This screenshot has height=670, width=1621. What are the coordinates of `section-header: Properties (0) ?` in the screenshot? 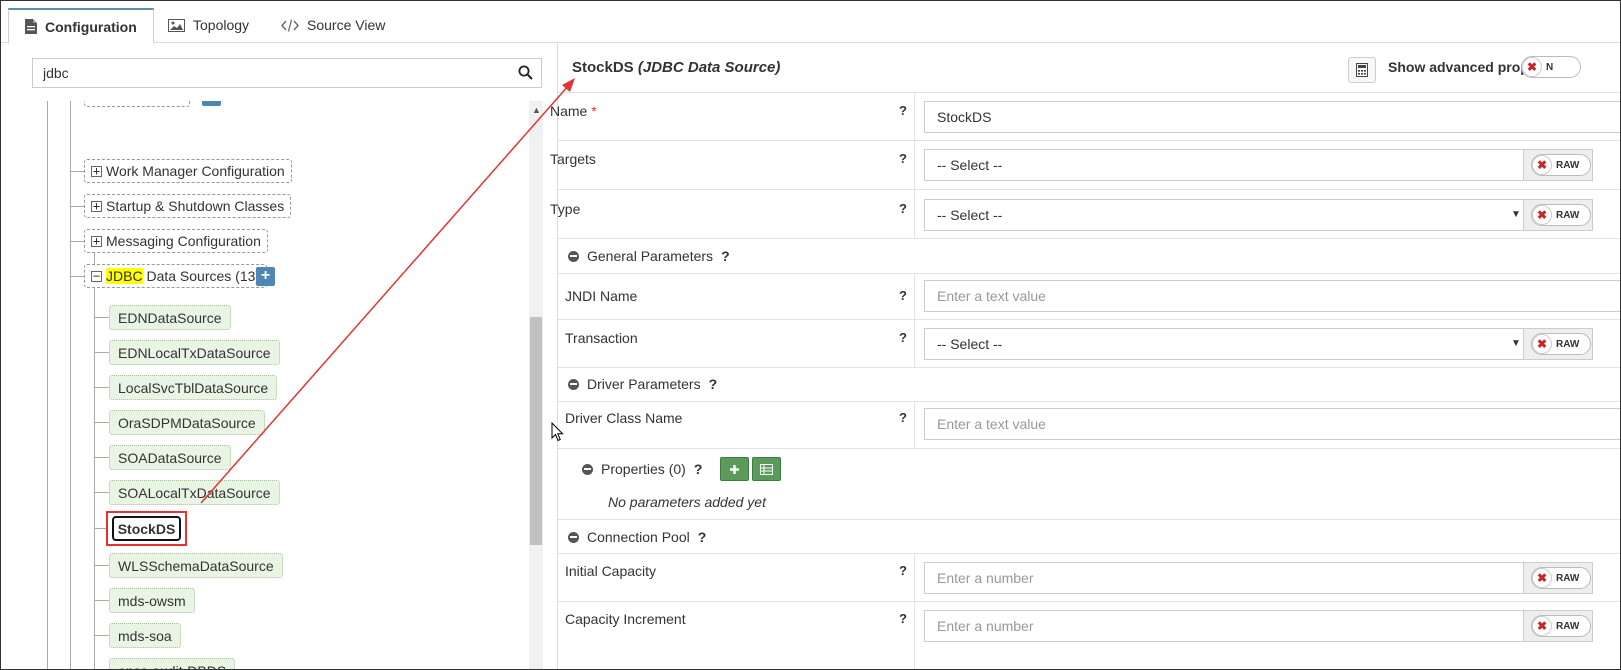 It's located at (682, 469).